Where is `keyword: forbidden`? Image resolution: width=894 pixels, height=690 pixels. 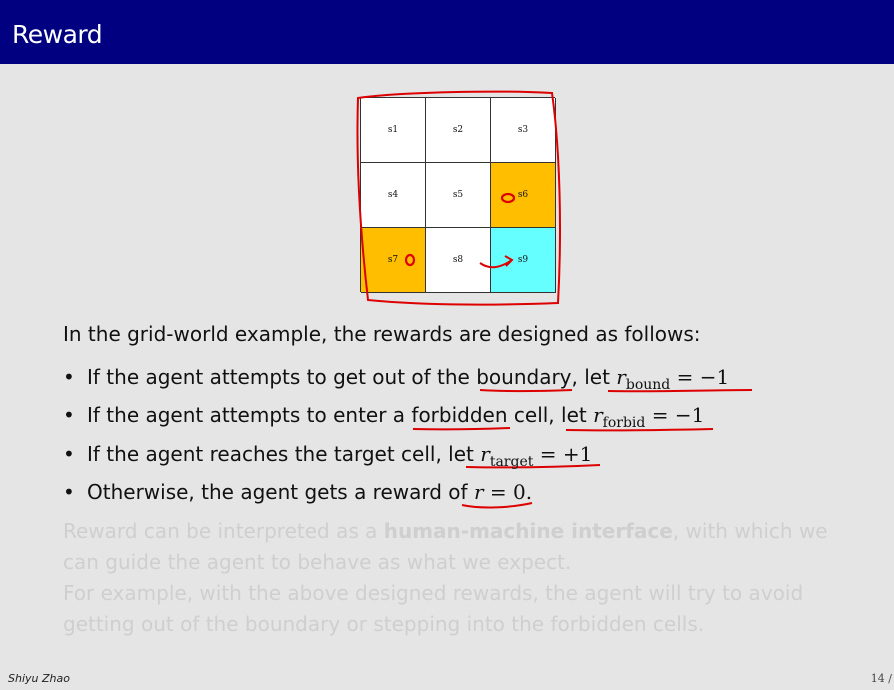
keyword: forbidden is located at coordinates (459, 415).